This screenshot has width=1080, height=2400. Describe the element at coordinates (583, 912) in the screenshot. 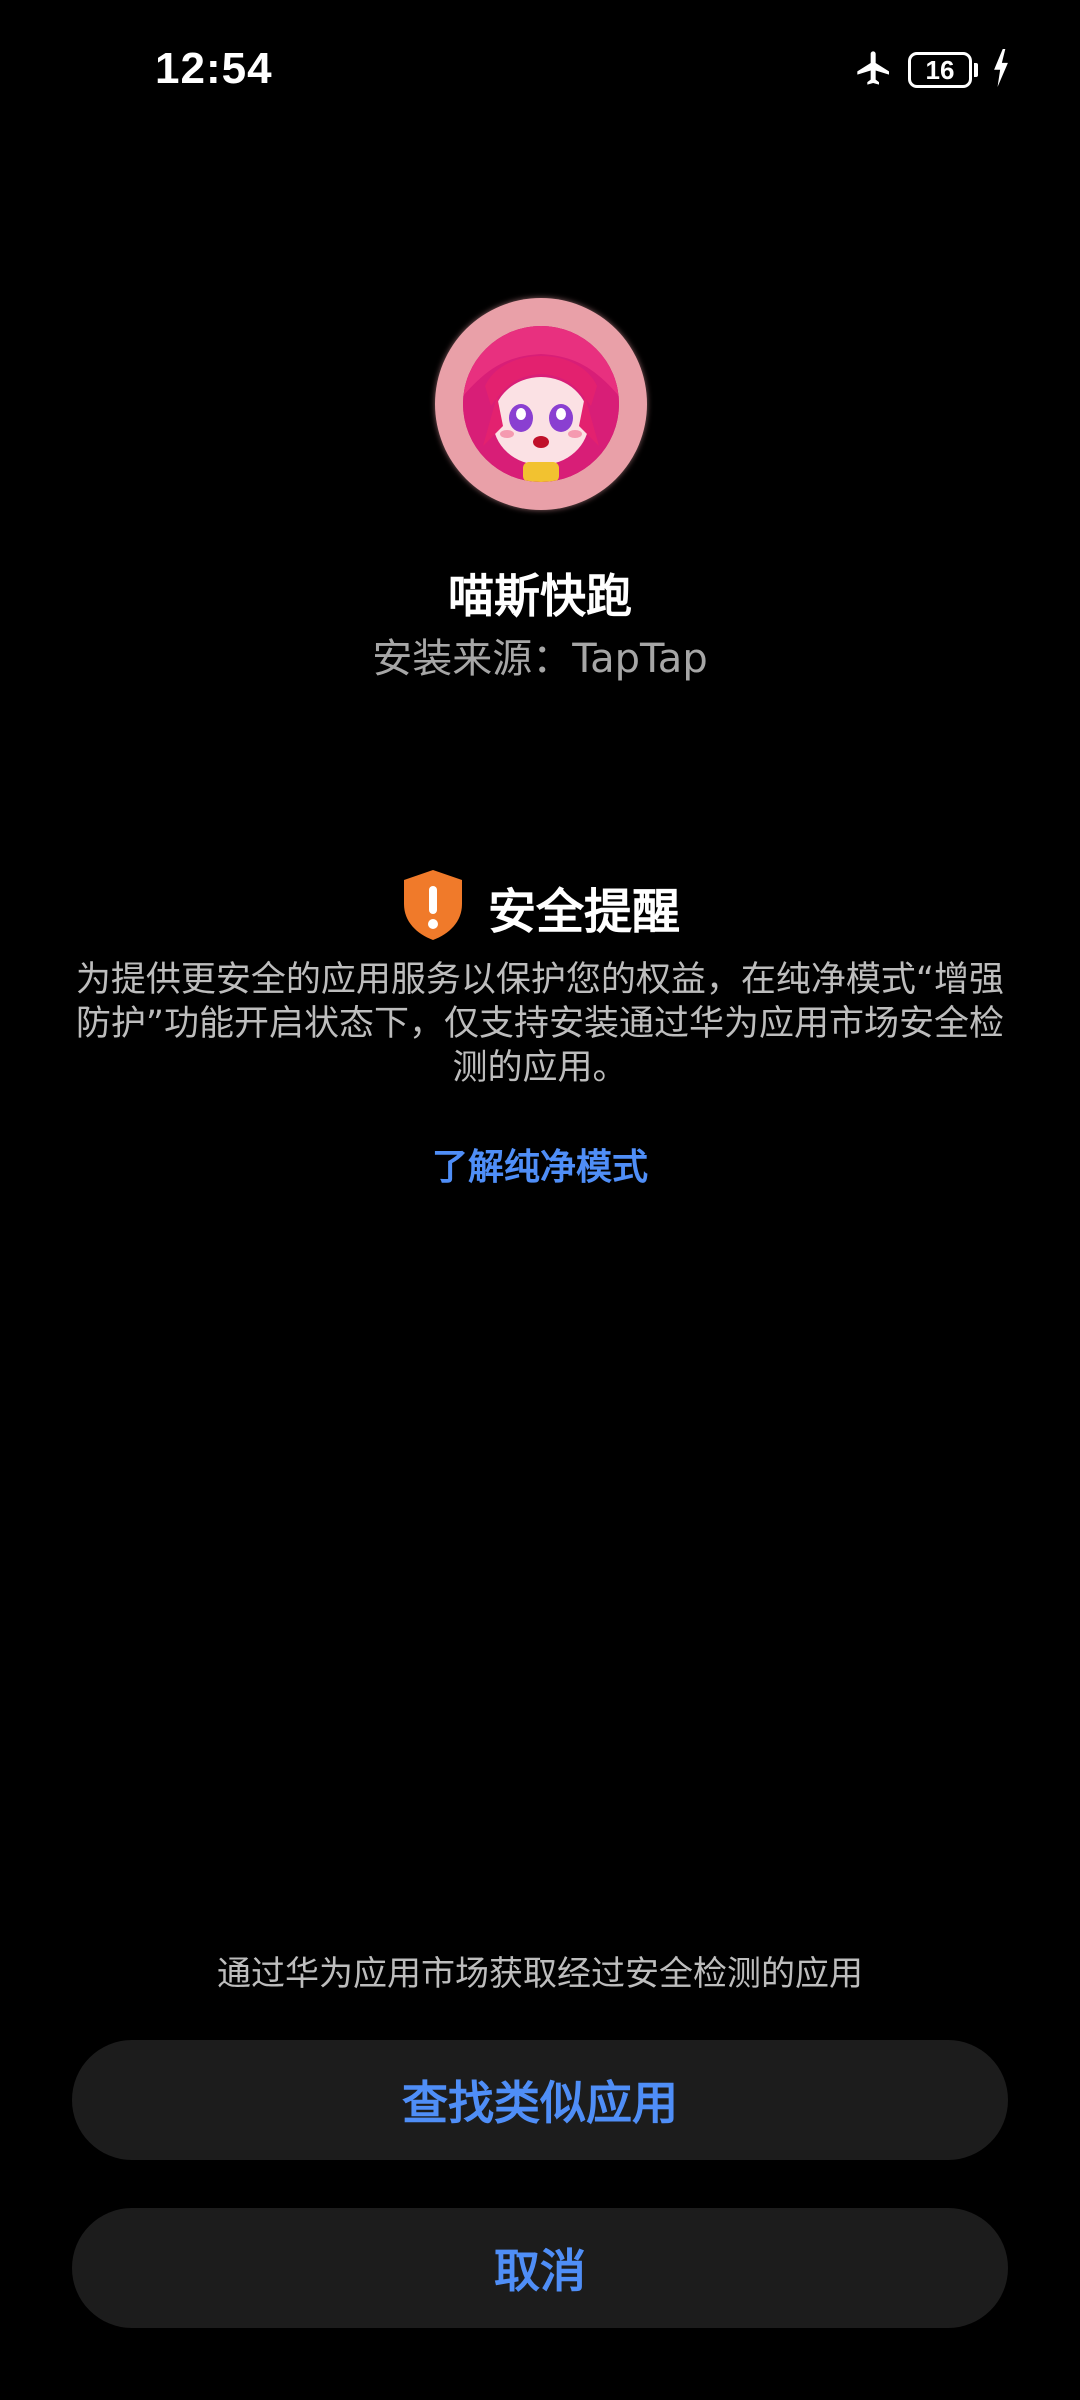

I see `warning-title: 安全提醒` at that location.